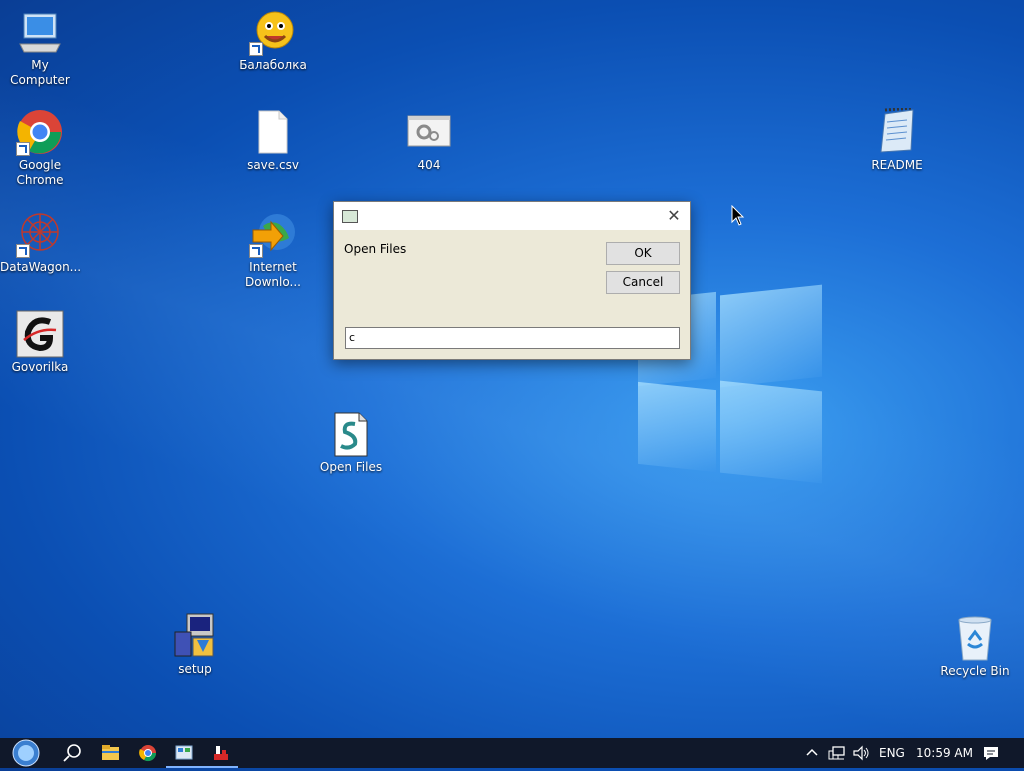 Image resolution: width=1024 pixels, height=771 pixels. Describe the element at coordinates (738, 215) in the screenshot. I see `mouse-cursor-icon` at that location.